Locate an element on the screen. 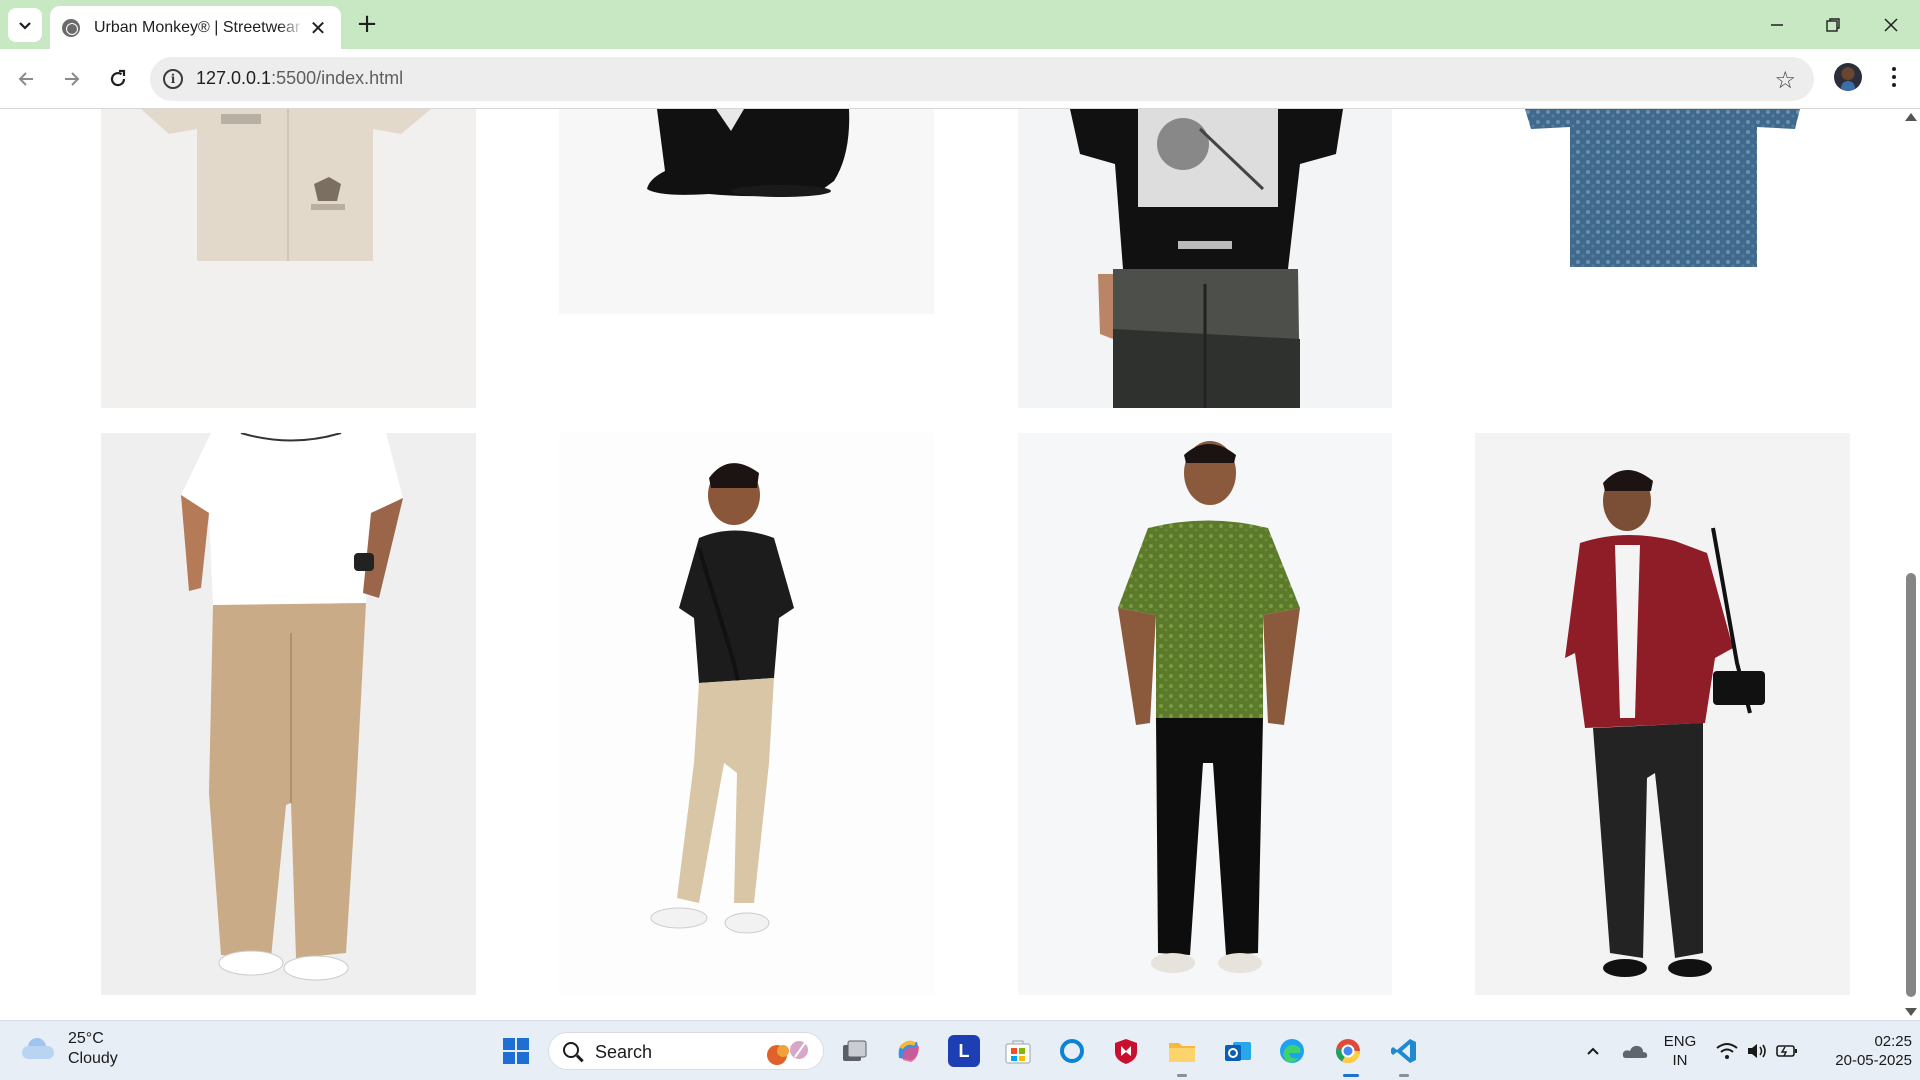 Image resolution: width=1920 pixels, height=1080 pixels. language-indicator: ENG IN is located at coordinates (1680, 1051).